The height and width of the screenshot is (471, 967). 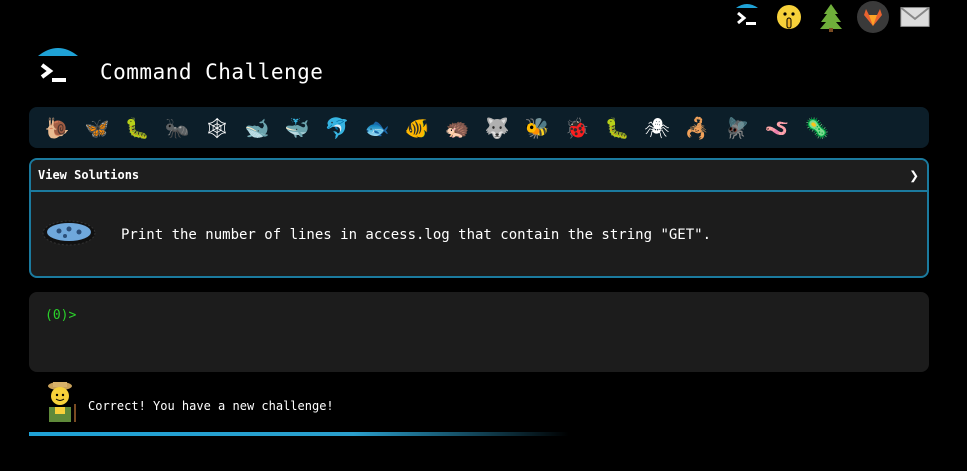 I want to click on page-title: Command Challenge, so click(x=212, y=72).